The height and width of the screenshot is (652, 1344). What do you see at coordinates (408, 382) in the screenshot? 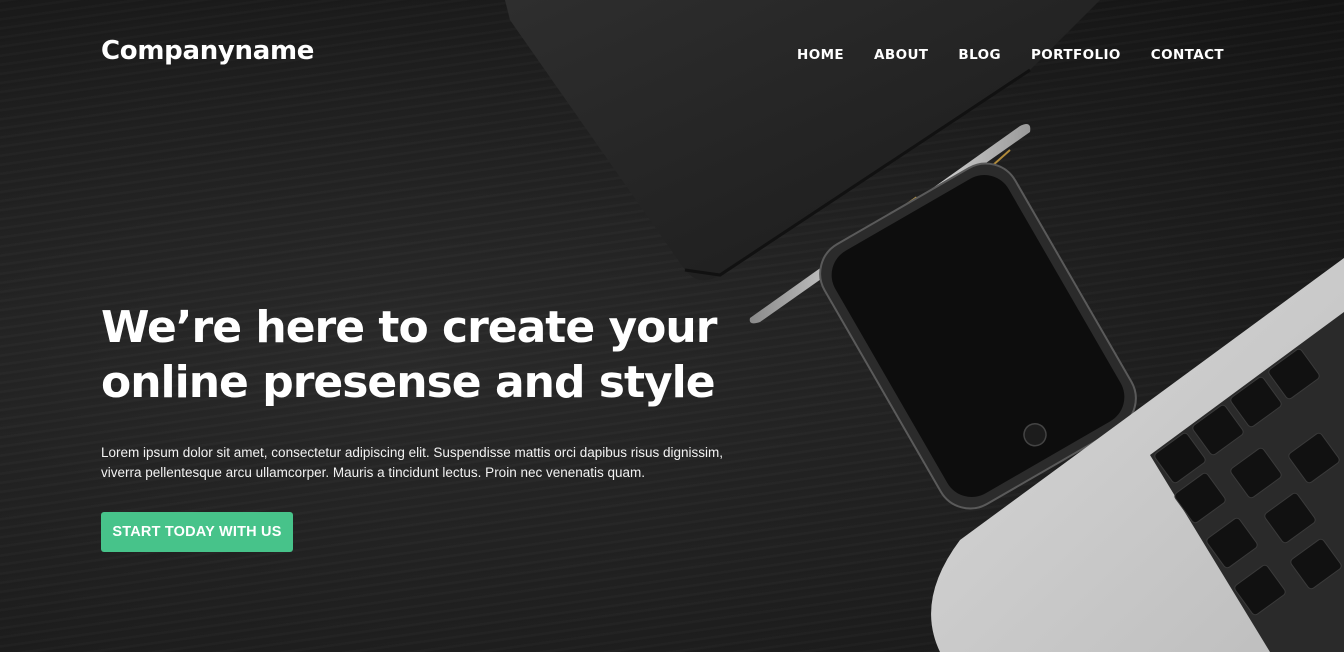
I see `hero-headline-line-2: online presense and style` at bounding box center [408, 382].